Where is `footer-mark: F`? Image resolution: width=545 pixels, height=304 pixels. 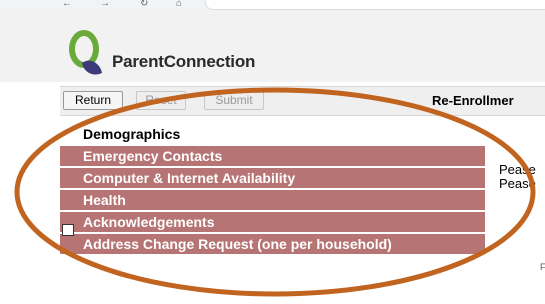 footer-mark: F is located at coordinates (542, 267).